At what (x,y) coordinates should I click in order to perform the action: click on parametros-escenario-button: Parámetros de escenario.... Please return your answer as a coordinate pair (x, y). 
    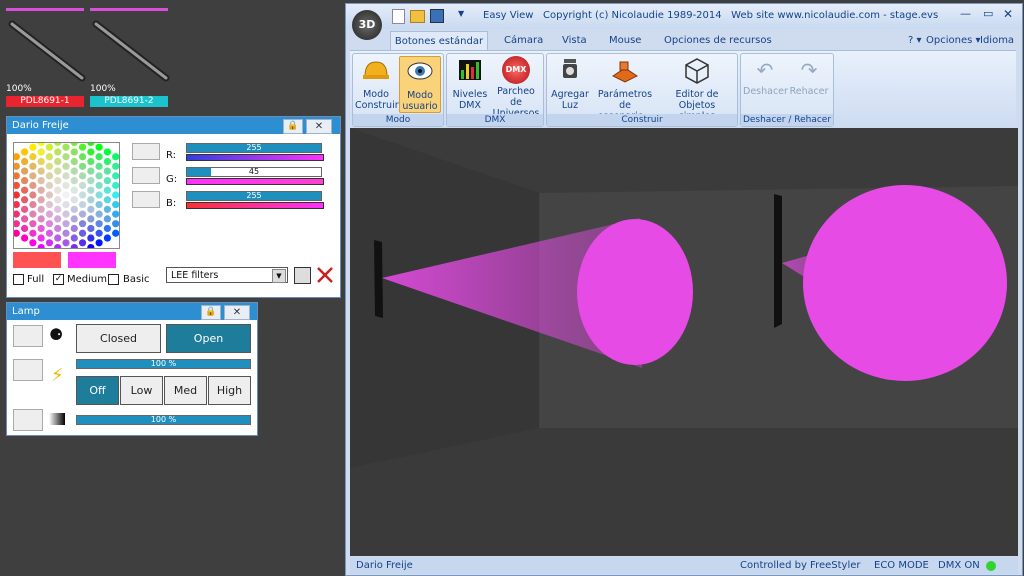
    Looking at the image, I should click on (625, 89).